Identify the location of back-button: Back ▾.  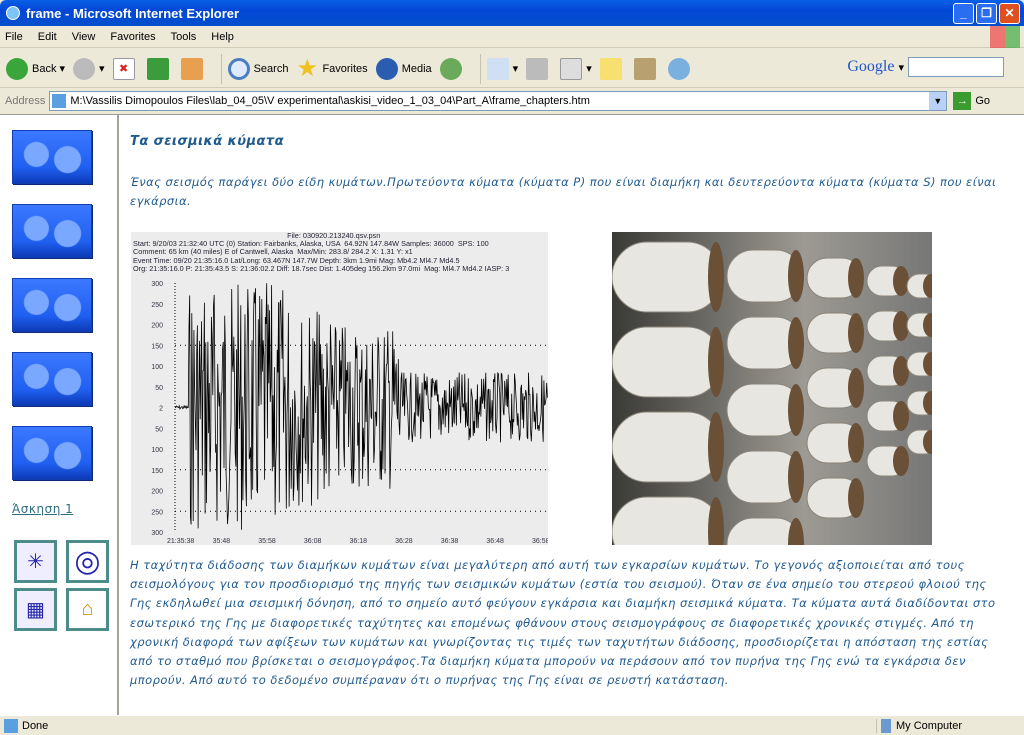
(35, 68).